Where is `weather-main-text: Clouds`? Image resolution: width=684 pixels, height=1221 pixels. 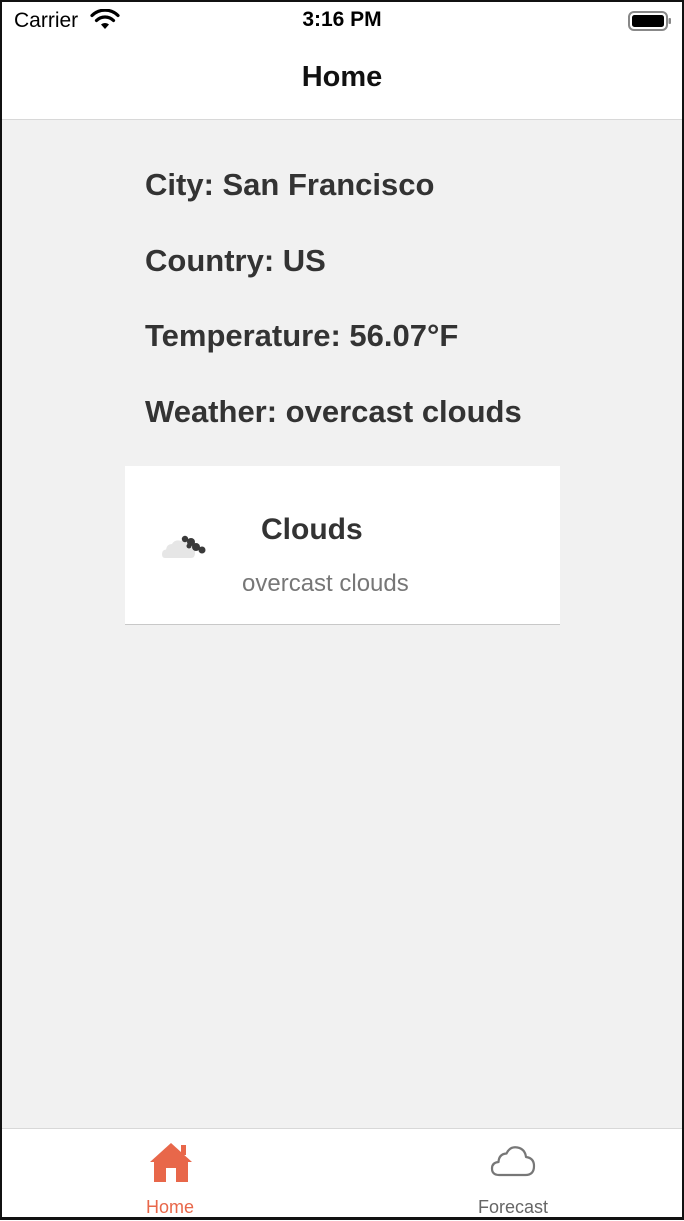
weather-main-text: Clouds is located at coordinates (312, 529).